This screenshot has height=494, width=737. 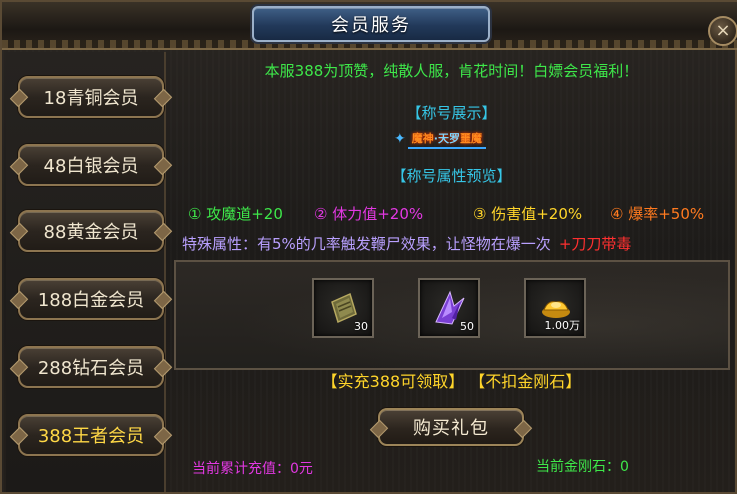 What do you see at coordinates (451, 381) in the screenshot?
I see `claim-condition: 【实充388可领取】 【不扣金刚石】` at bounding box center [451, 381].